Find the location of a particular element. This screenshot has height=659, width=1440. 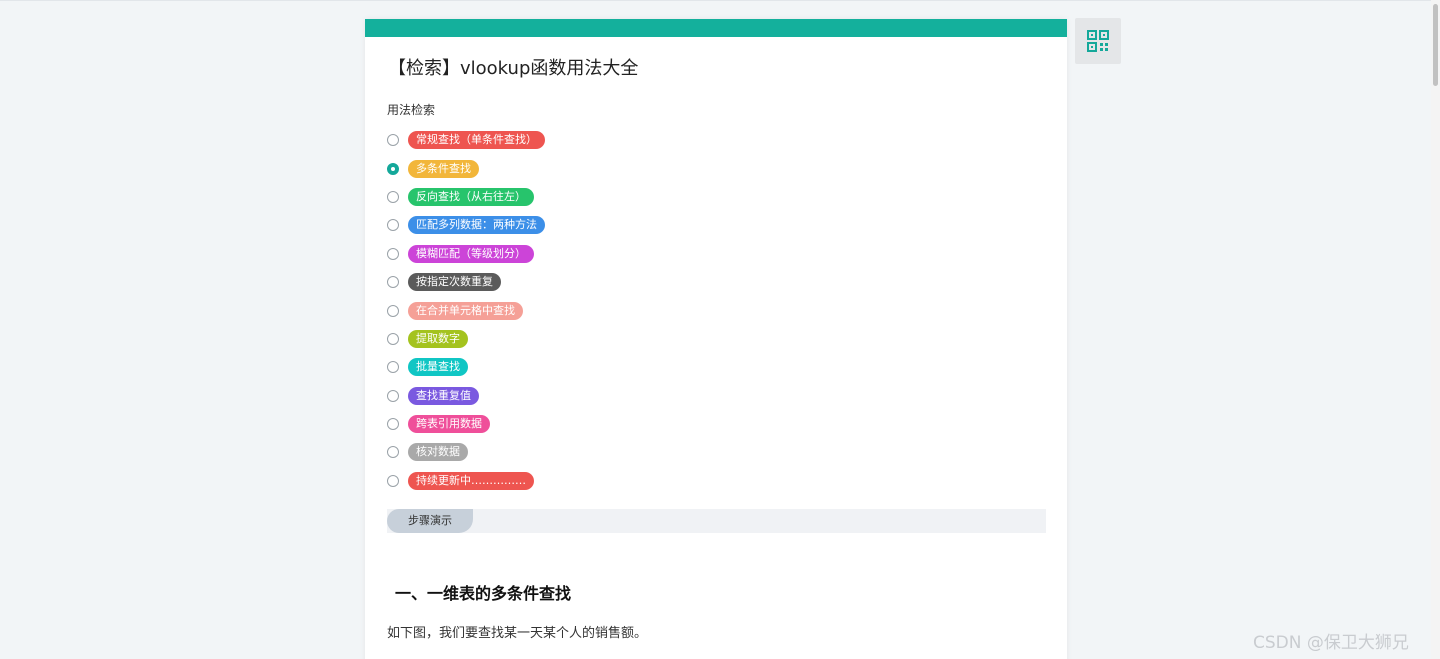

option-tag: 查找重复值 is located at coordinates (443, 395).